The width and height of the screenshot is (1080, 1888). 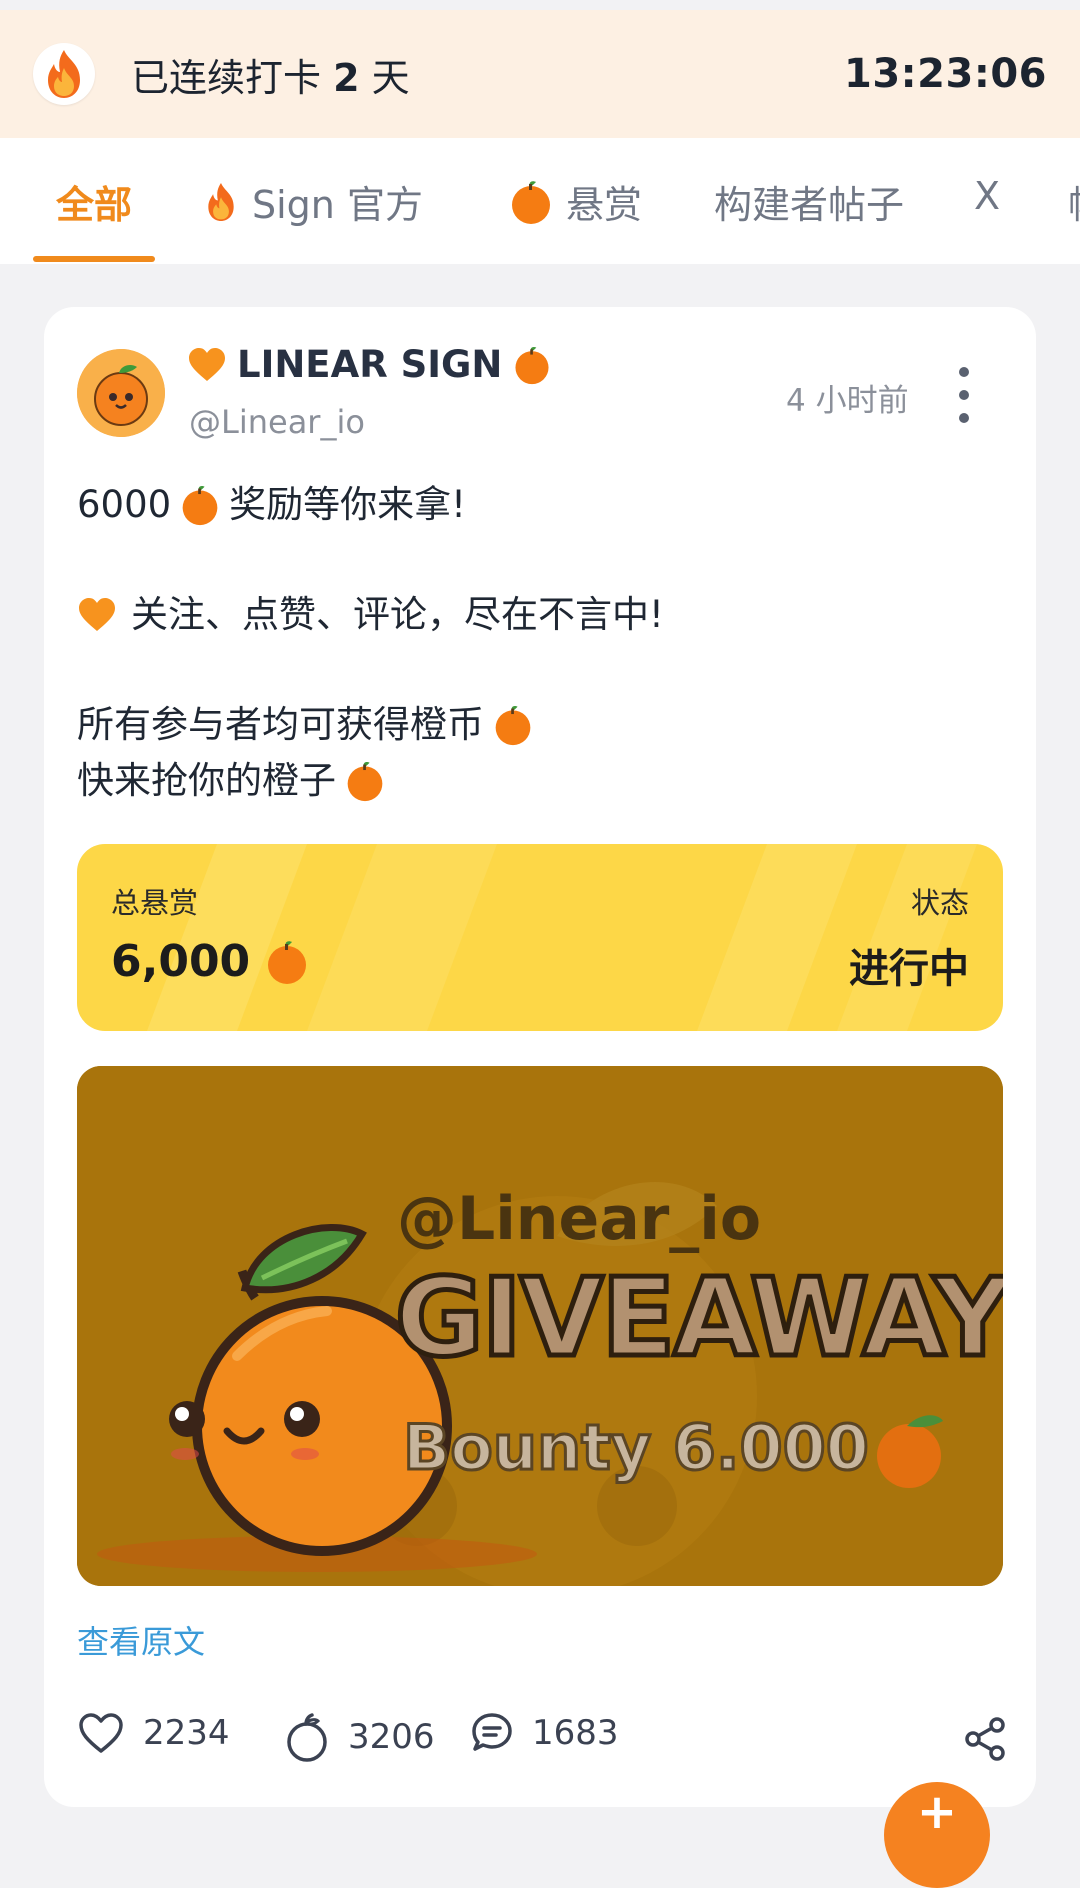 I want to click on tab-bar: 全部 Sign 官方 悬赏 构建者帖子 X 帖, so click(x=540, y=201).